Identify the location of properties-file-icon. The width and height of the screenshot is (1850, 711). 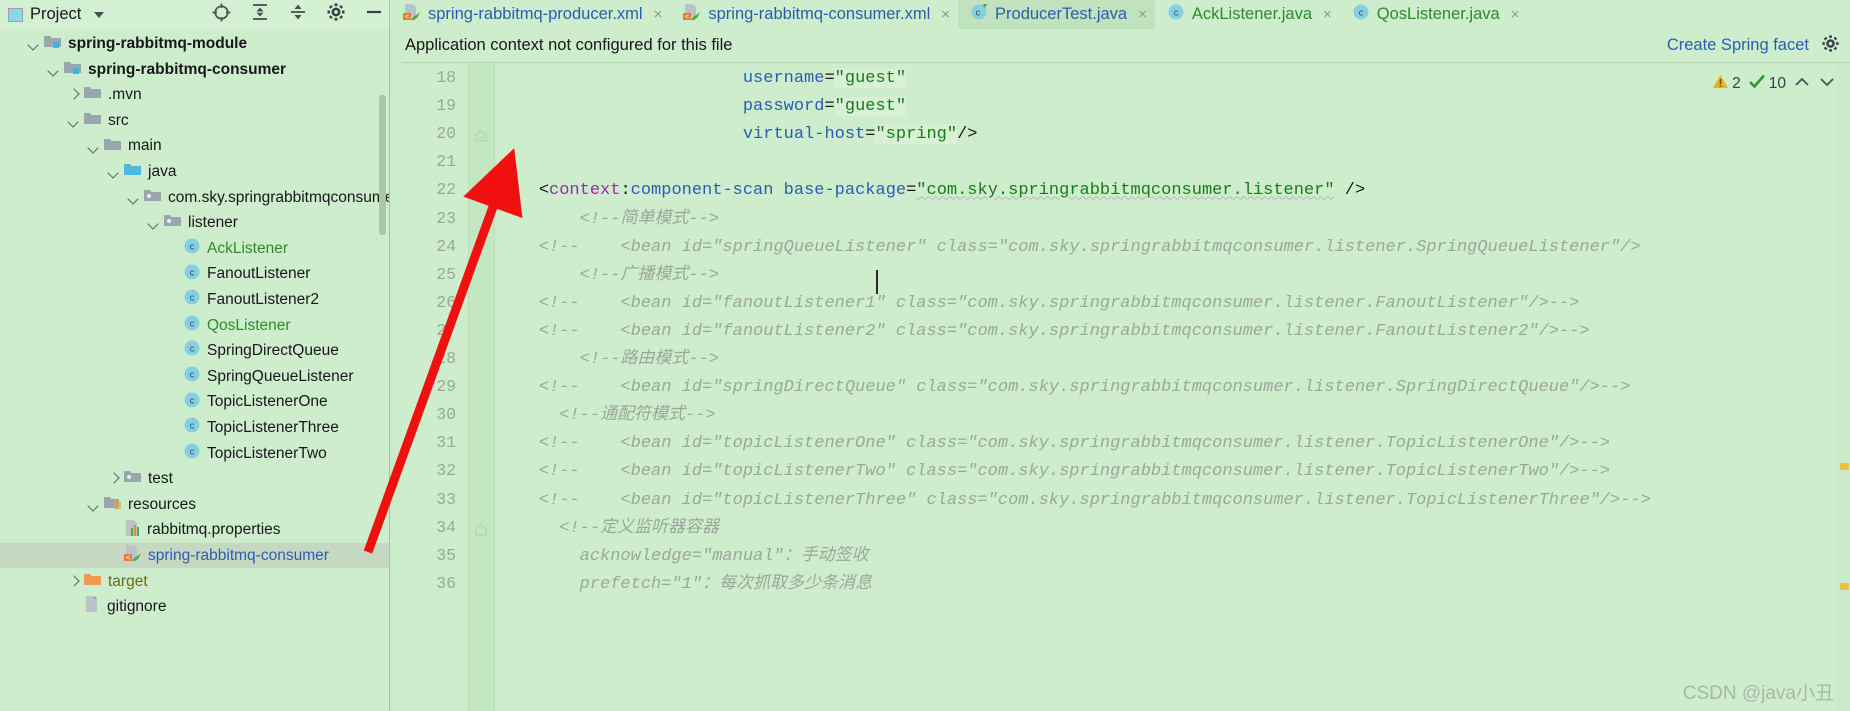
(132, 530).